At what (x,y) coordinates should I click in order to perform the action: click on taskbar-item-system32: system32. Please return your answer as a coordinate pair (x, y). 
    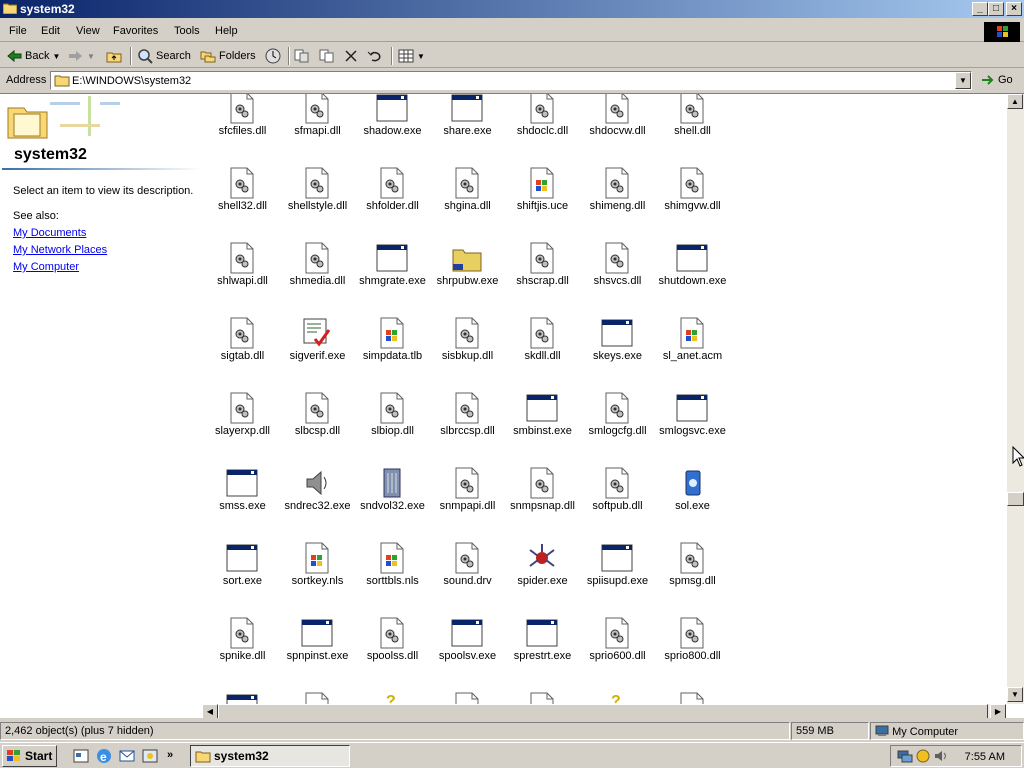
    Looking at the image, I should click on (270, 756).